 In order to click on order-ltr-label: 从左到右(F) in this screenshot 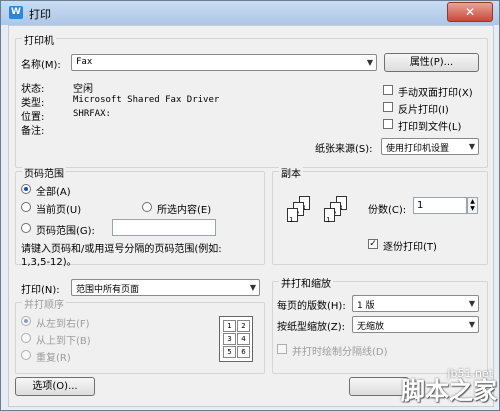, I will do `click(63, 324)`.